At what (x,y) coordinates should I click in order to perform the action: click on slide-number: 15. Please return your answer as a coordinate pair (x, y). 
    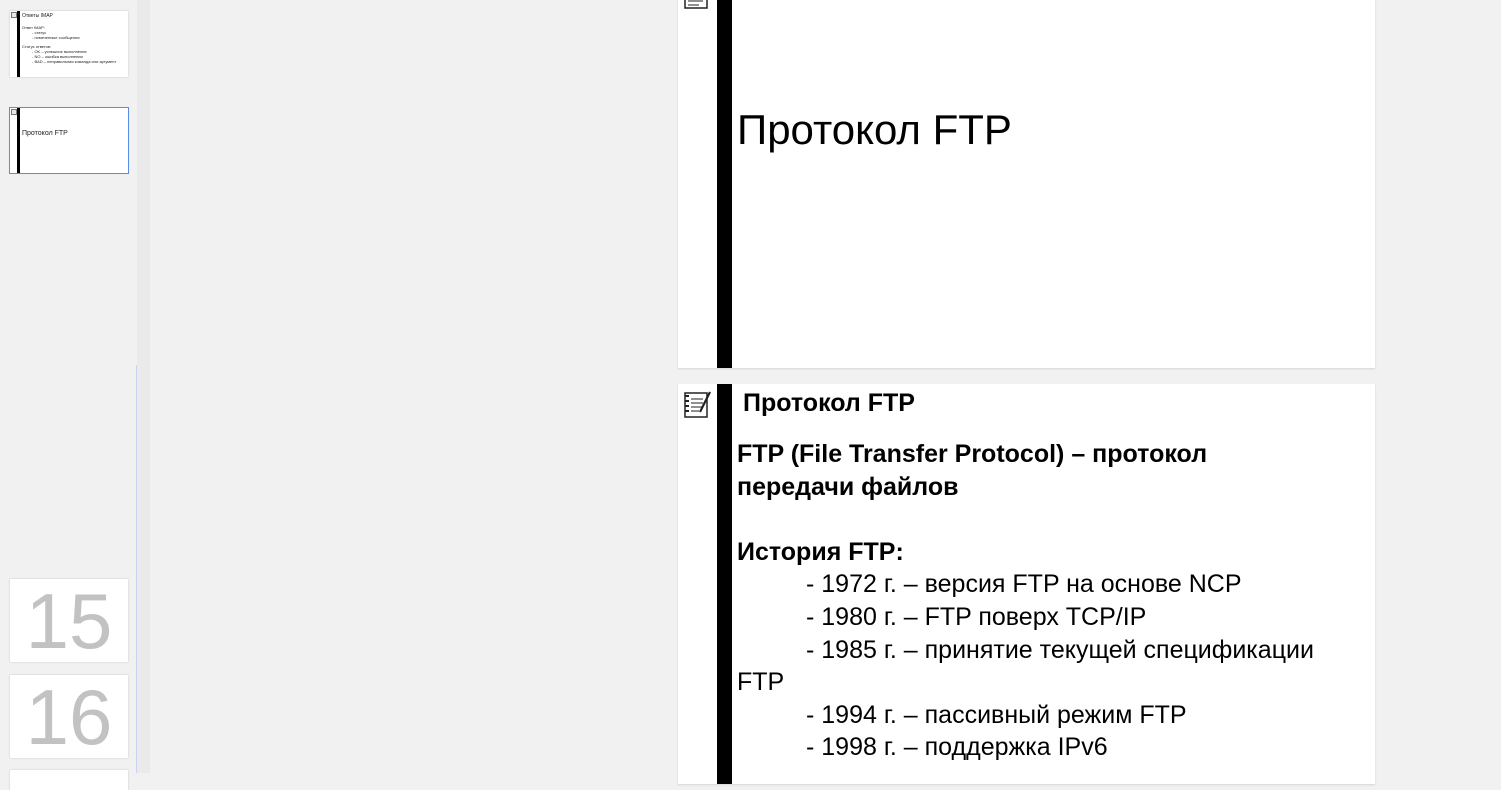
    Looking at the image, I should click on (69, 620).